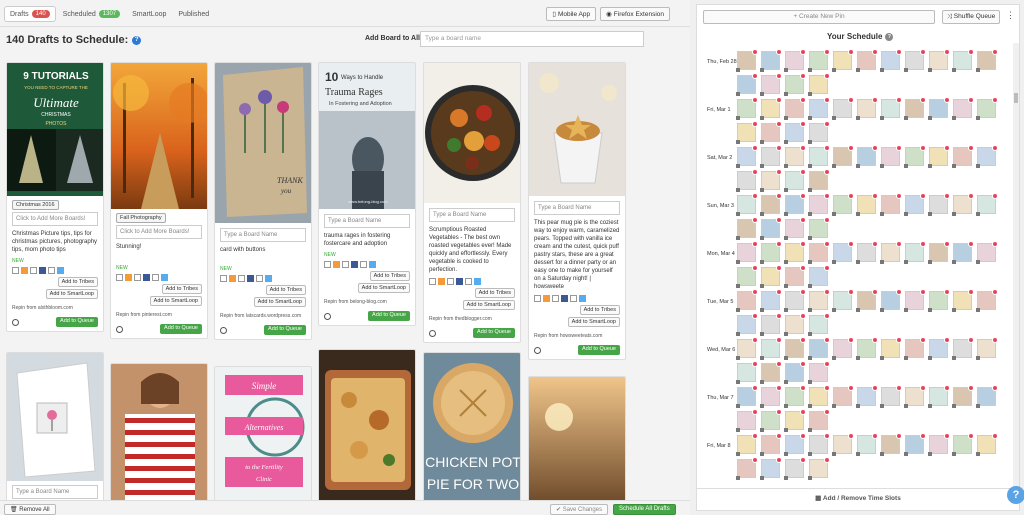 The image size is (1024, 515). What do you see at coordinates (1010, 15) in the screenshot?
I see `more-options-icon: ⋮` at bounding box center [1010, 15].